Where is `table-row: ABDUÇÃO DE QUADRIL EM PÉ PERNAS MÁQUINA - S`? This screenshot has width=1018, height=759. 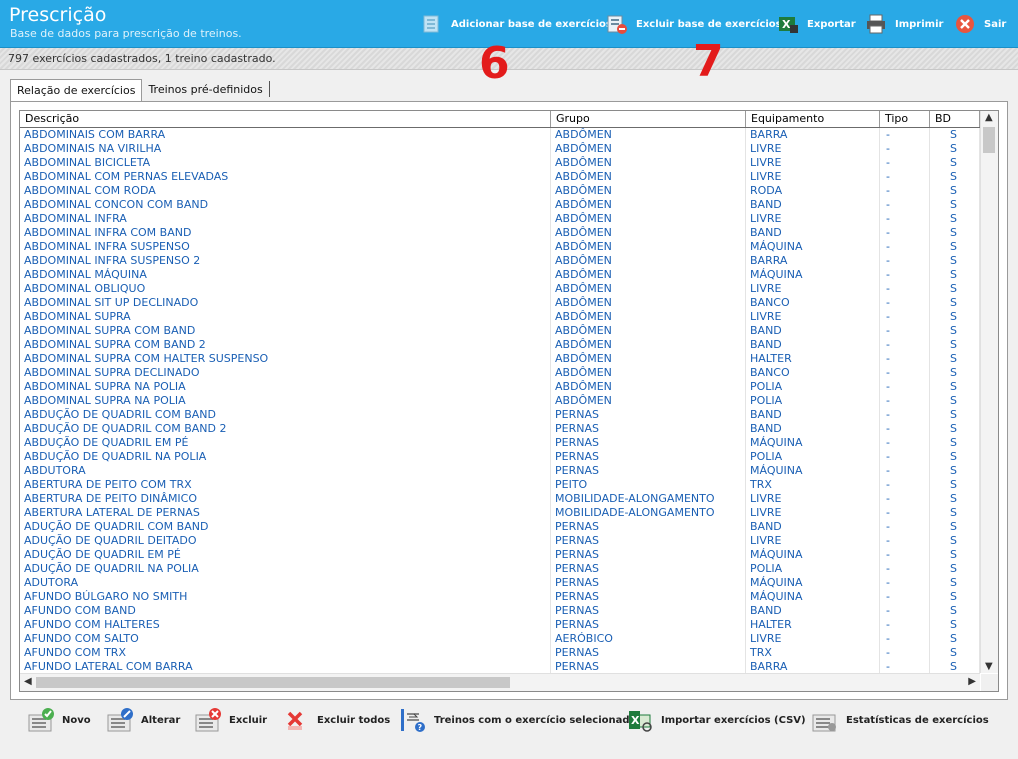 table-row: ABDUÇÃO DE QUADRIL EM PÉ PERNAS MÁQUINA - S is located at coordinates (500, 443).